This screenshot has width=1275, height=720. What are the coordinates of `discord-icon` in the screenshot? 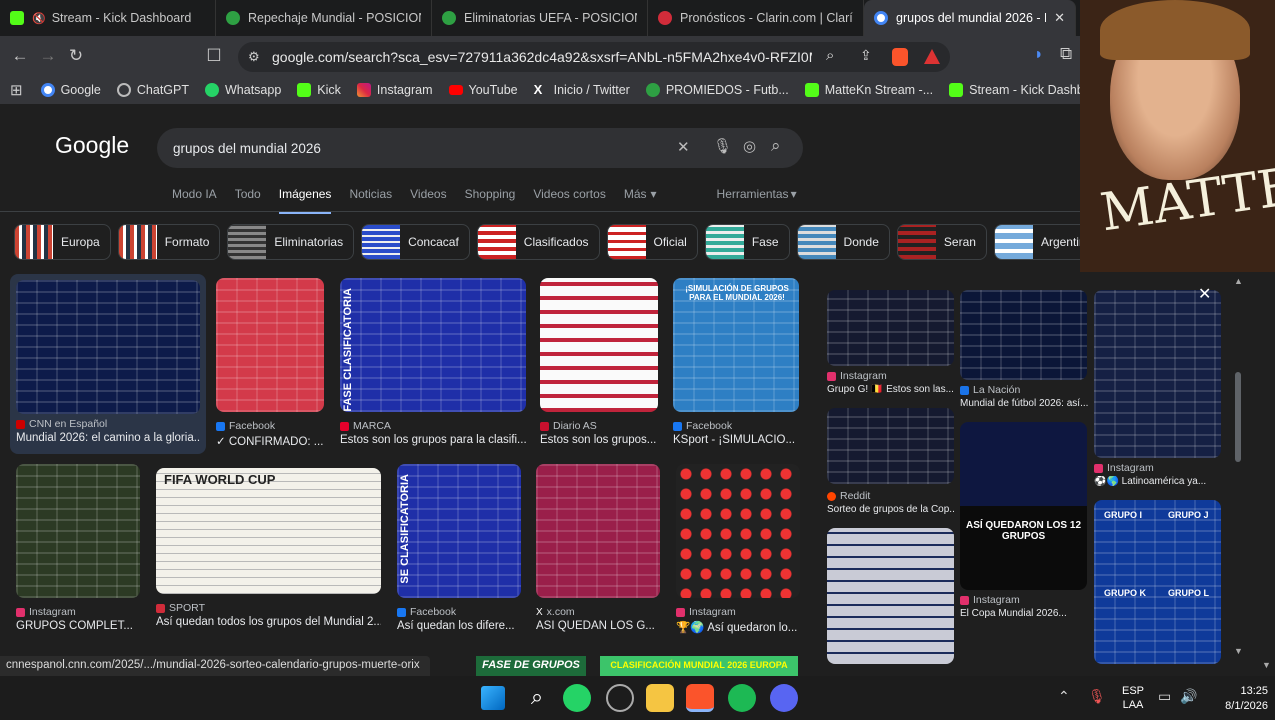 It's located at (784, 698).